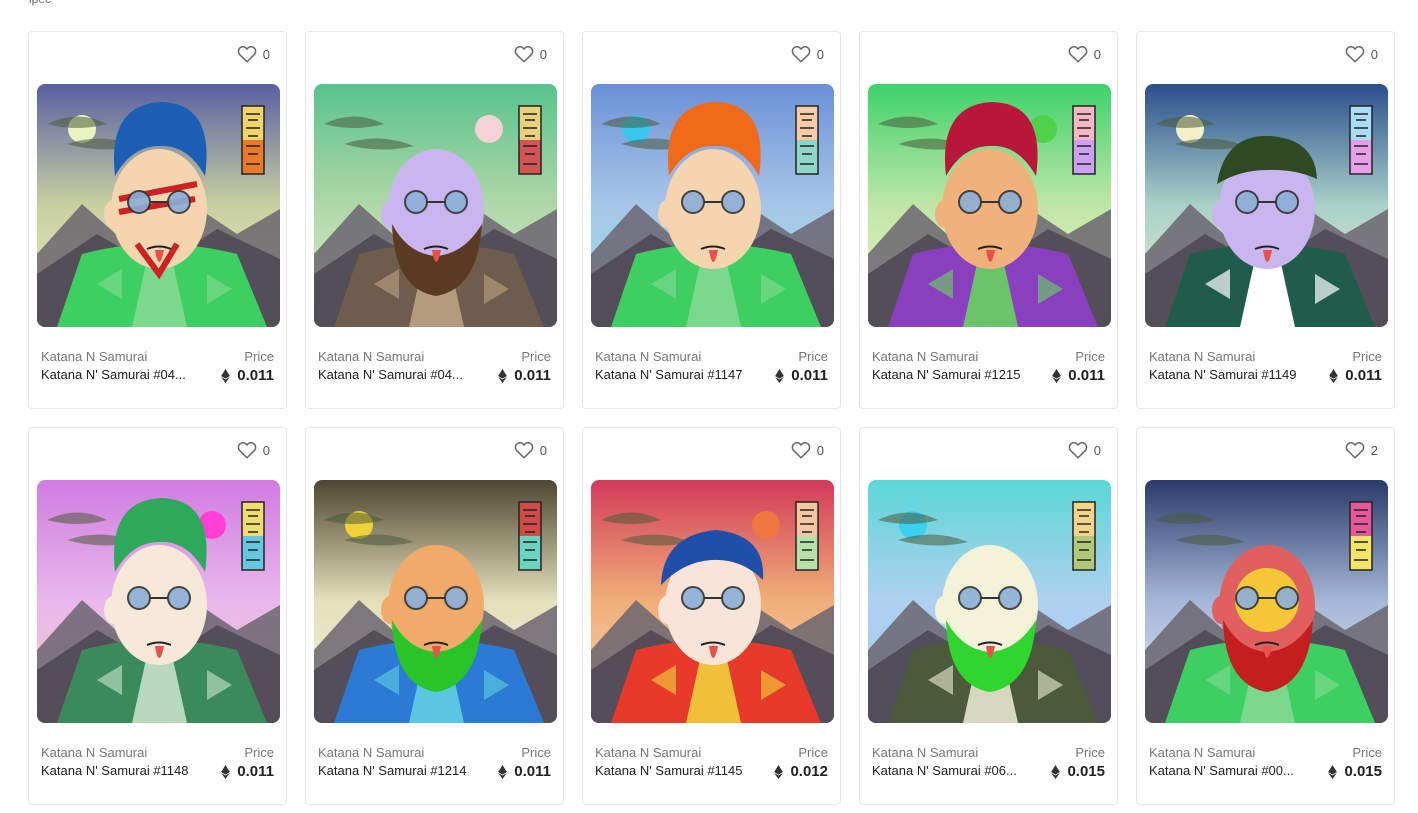 The width and height of the screenshot is (1418, 813). I want to click on like-button: 2, so click(1361, 450).